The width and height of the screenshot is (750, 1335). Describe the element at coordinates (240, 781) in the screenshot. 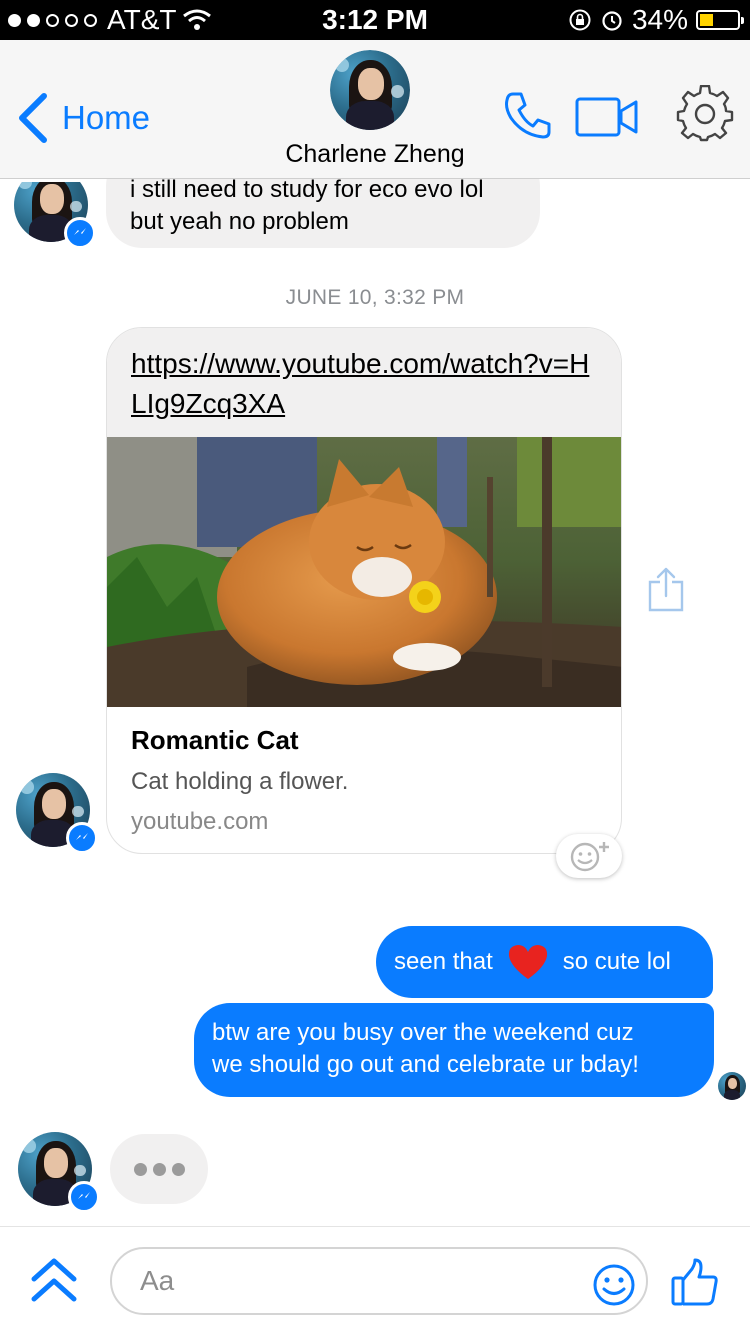

I see `link-description: Cat holding a flower.` at that location.